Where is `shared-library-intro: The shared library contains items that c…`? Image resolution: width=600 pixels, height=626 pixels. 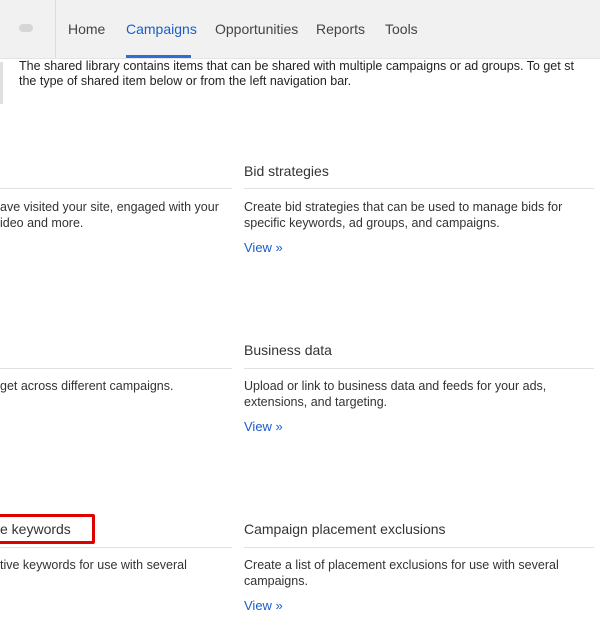 shared-library-intro: The shared library contains items that c… is located at coordinates (309, 73).